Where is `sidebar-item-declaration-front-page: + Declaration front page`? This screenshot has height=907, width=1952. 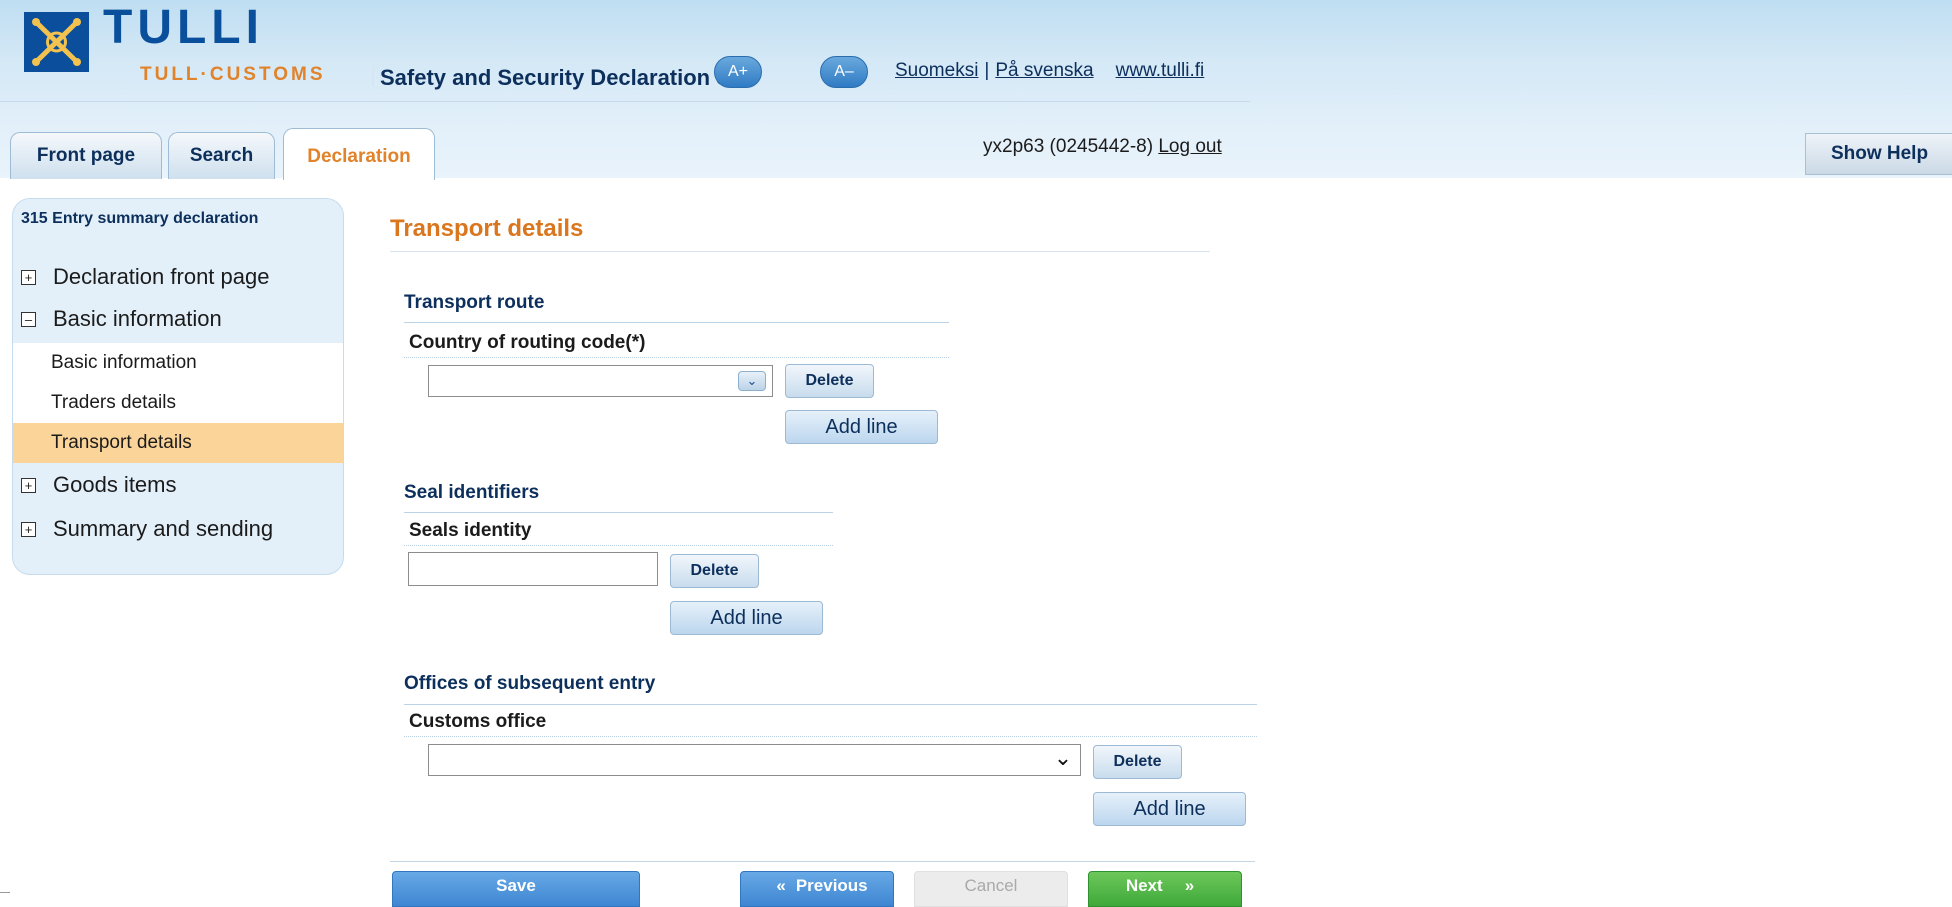 sidebar-item-declaration-front-page: + Declaration front page is located at coordinates (178, 277).